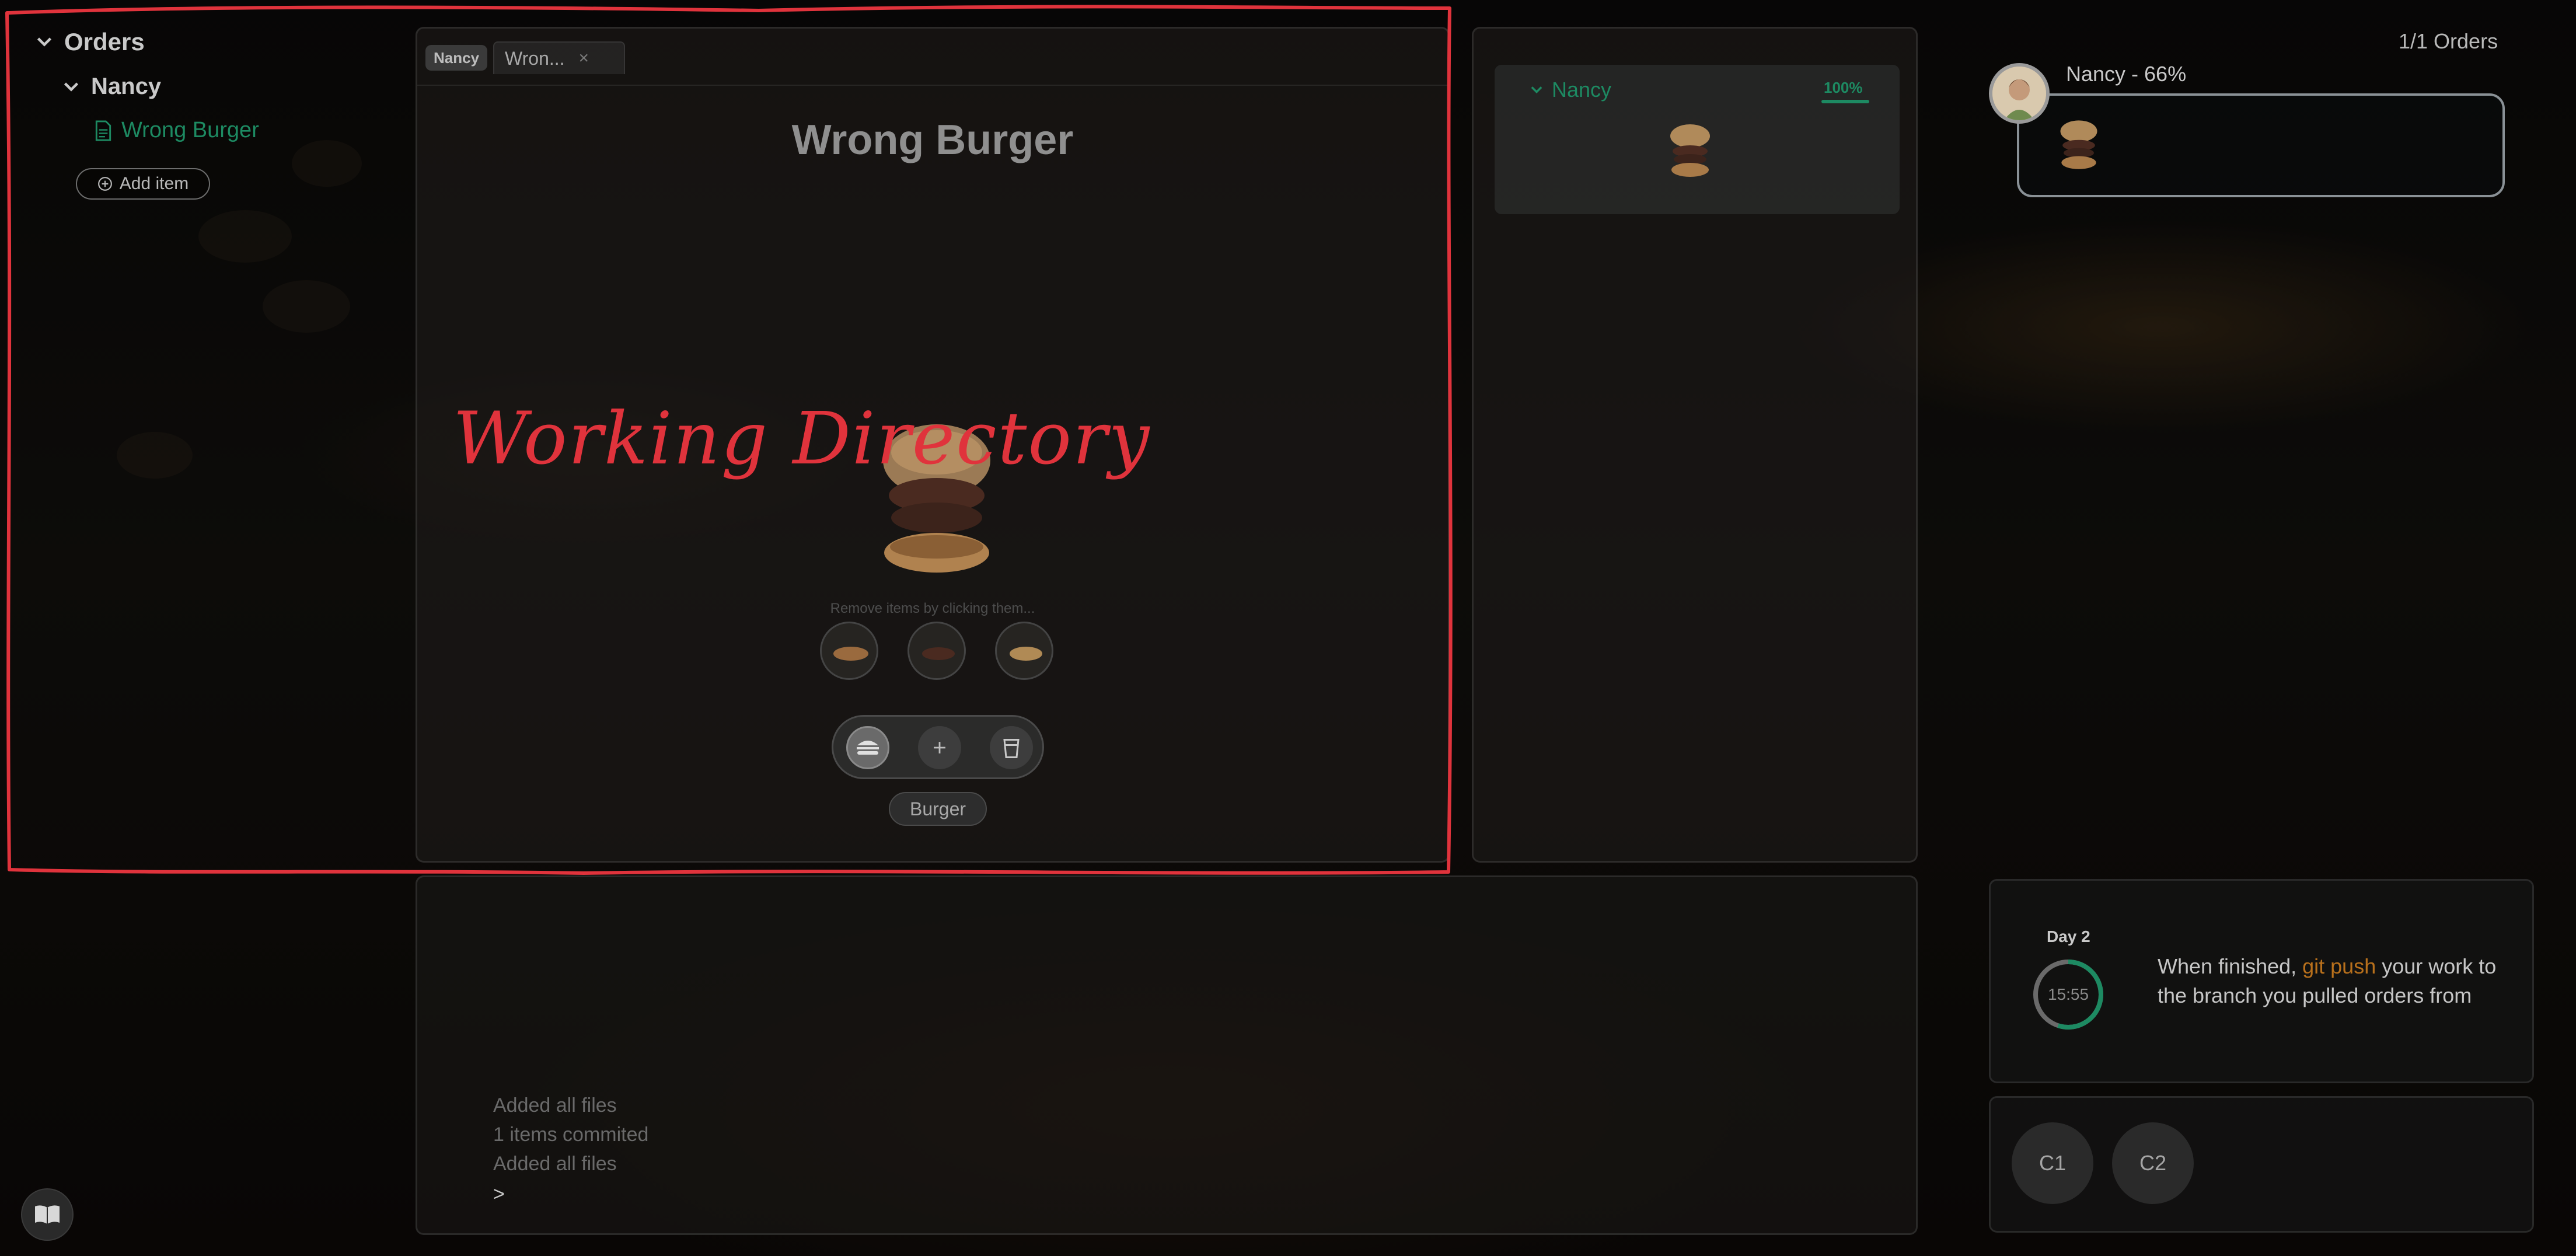 This screenshot has height=1256, width=2576. I want to click on book-icon, so click(47, 1214).